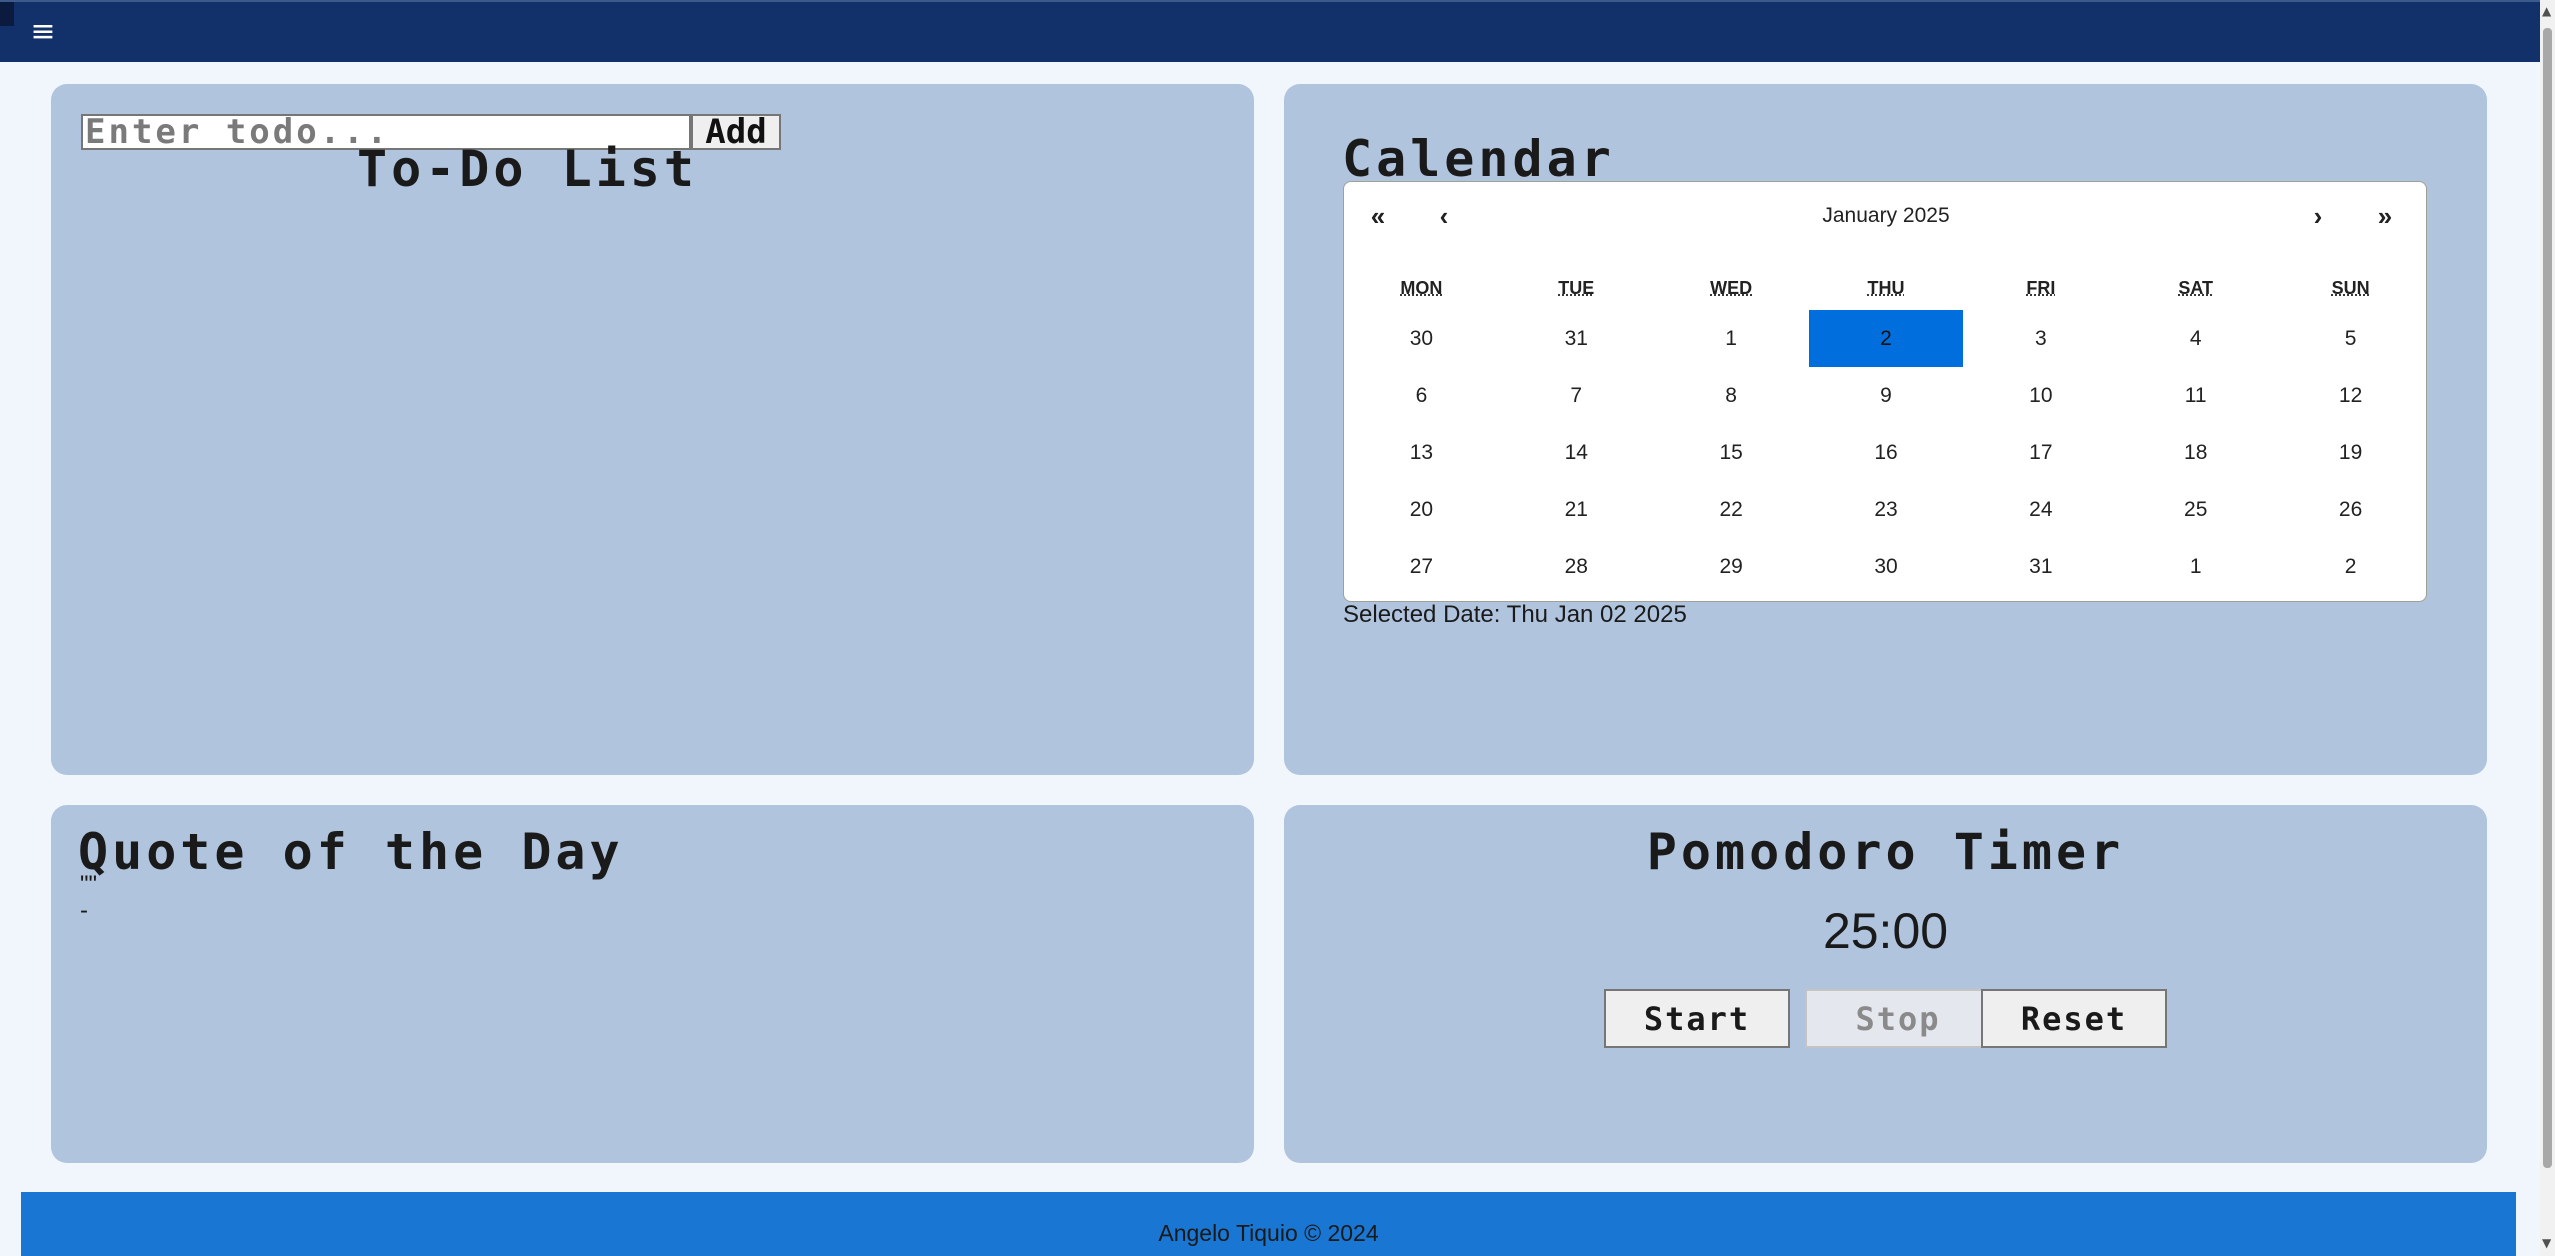 This screenshot has width=2555, height=1256. Describe the element at coordinates (2350, 338) in the screenshot. I see `calendar-day: 5` at that location.